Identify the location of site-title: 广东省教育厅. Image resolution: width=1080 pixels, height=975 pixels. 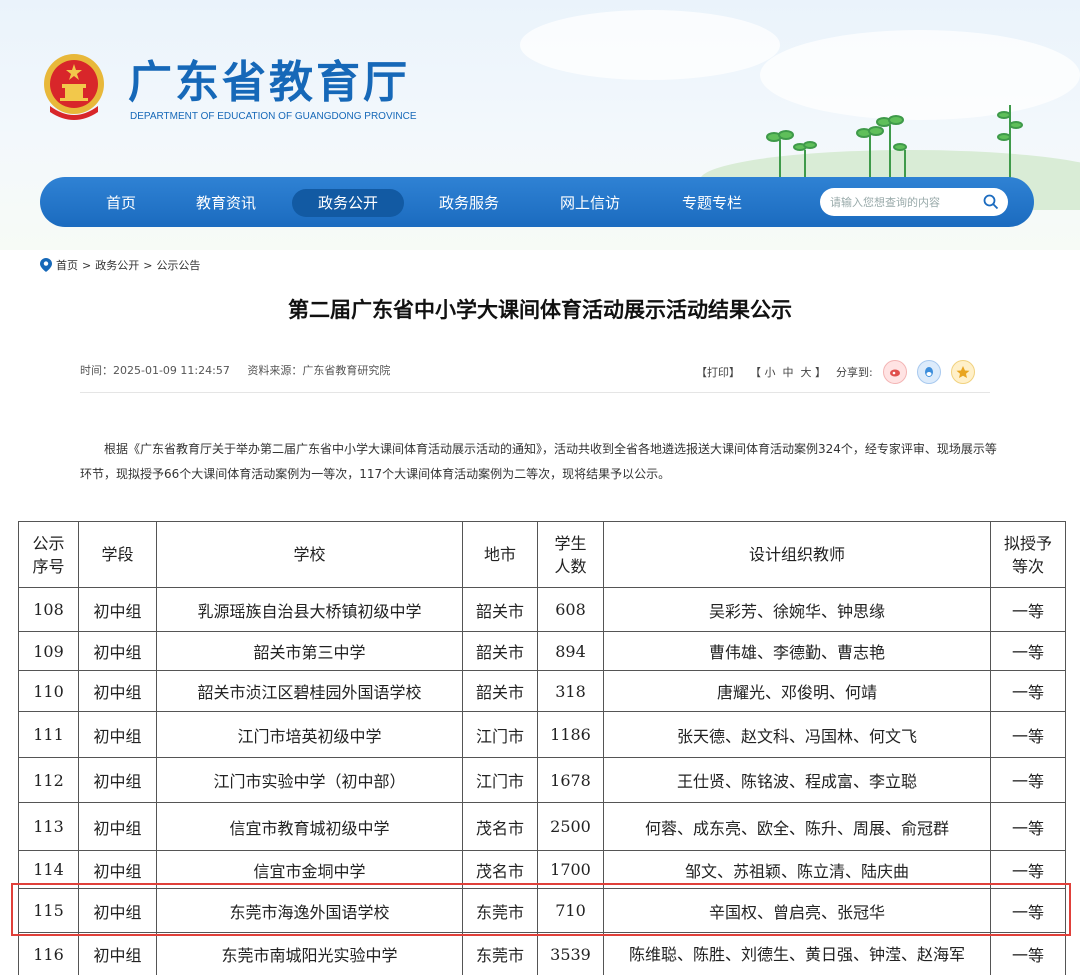
(269, 82).